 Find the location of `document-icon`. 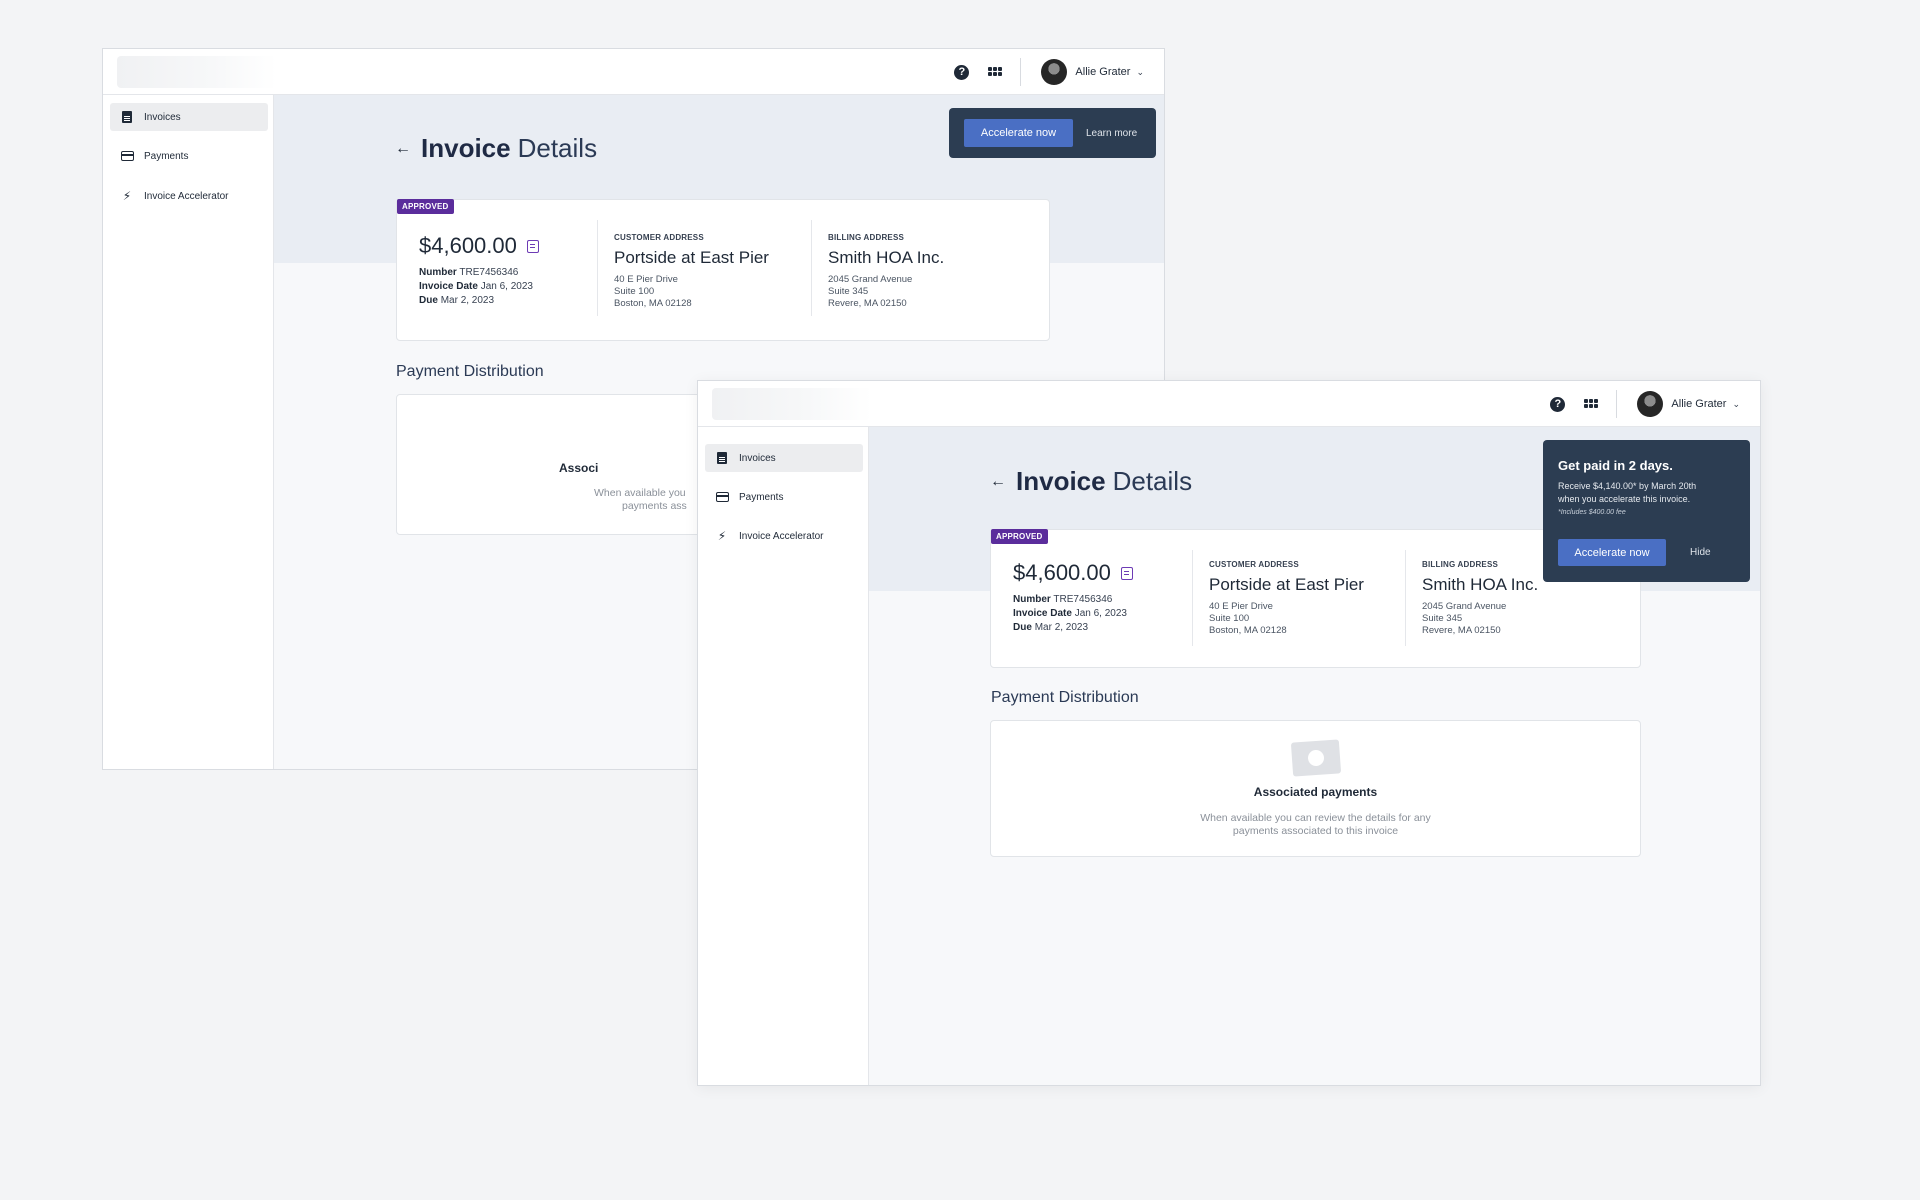

document-icon is located at coordinates (722, 458).